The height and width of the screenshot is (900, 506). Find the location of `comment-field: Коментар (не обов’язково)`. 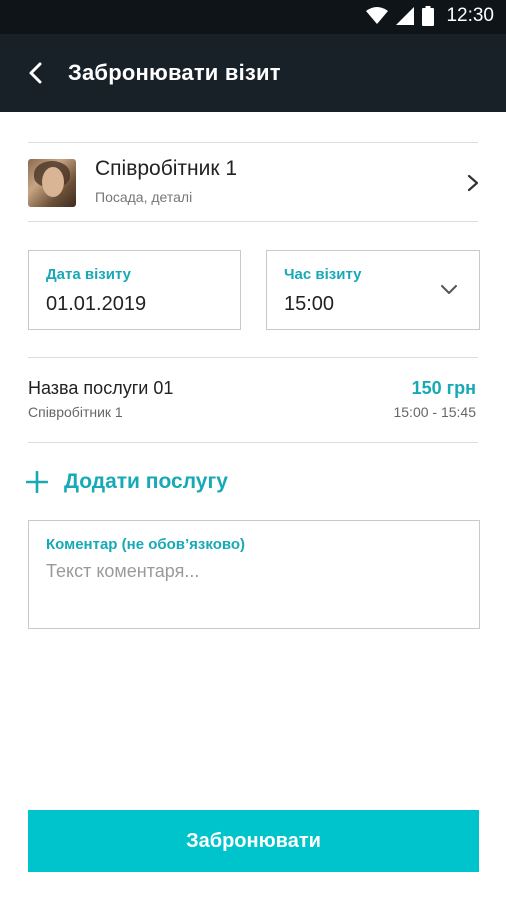

comment-field: Коментар (не обов’язково) is located at coordinates (254, 574).